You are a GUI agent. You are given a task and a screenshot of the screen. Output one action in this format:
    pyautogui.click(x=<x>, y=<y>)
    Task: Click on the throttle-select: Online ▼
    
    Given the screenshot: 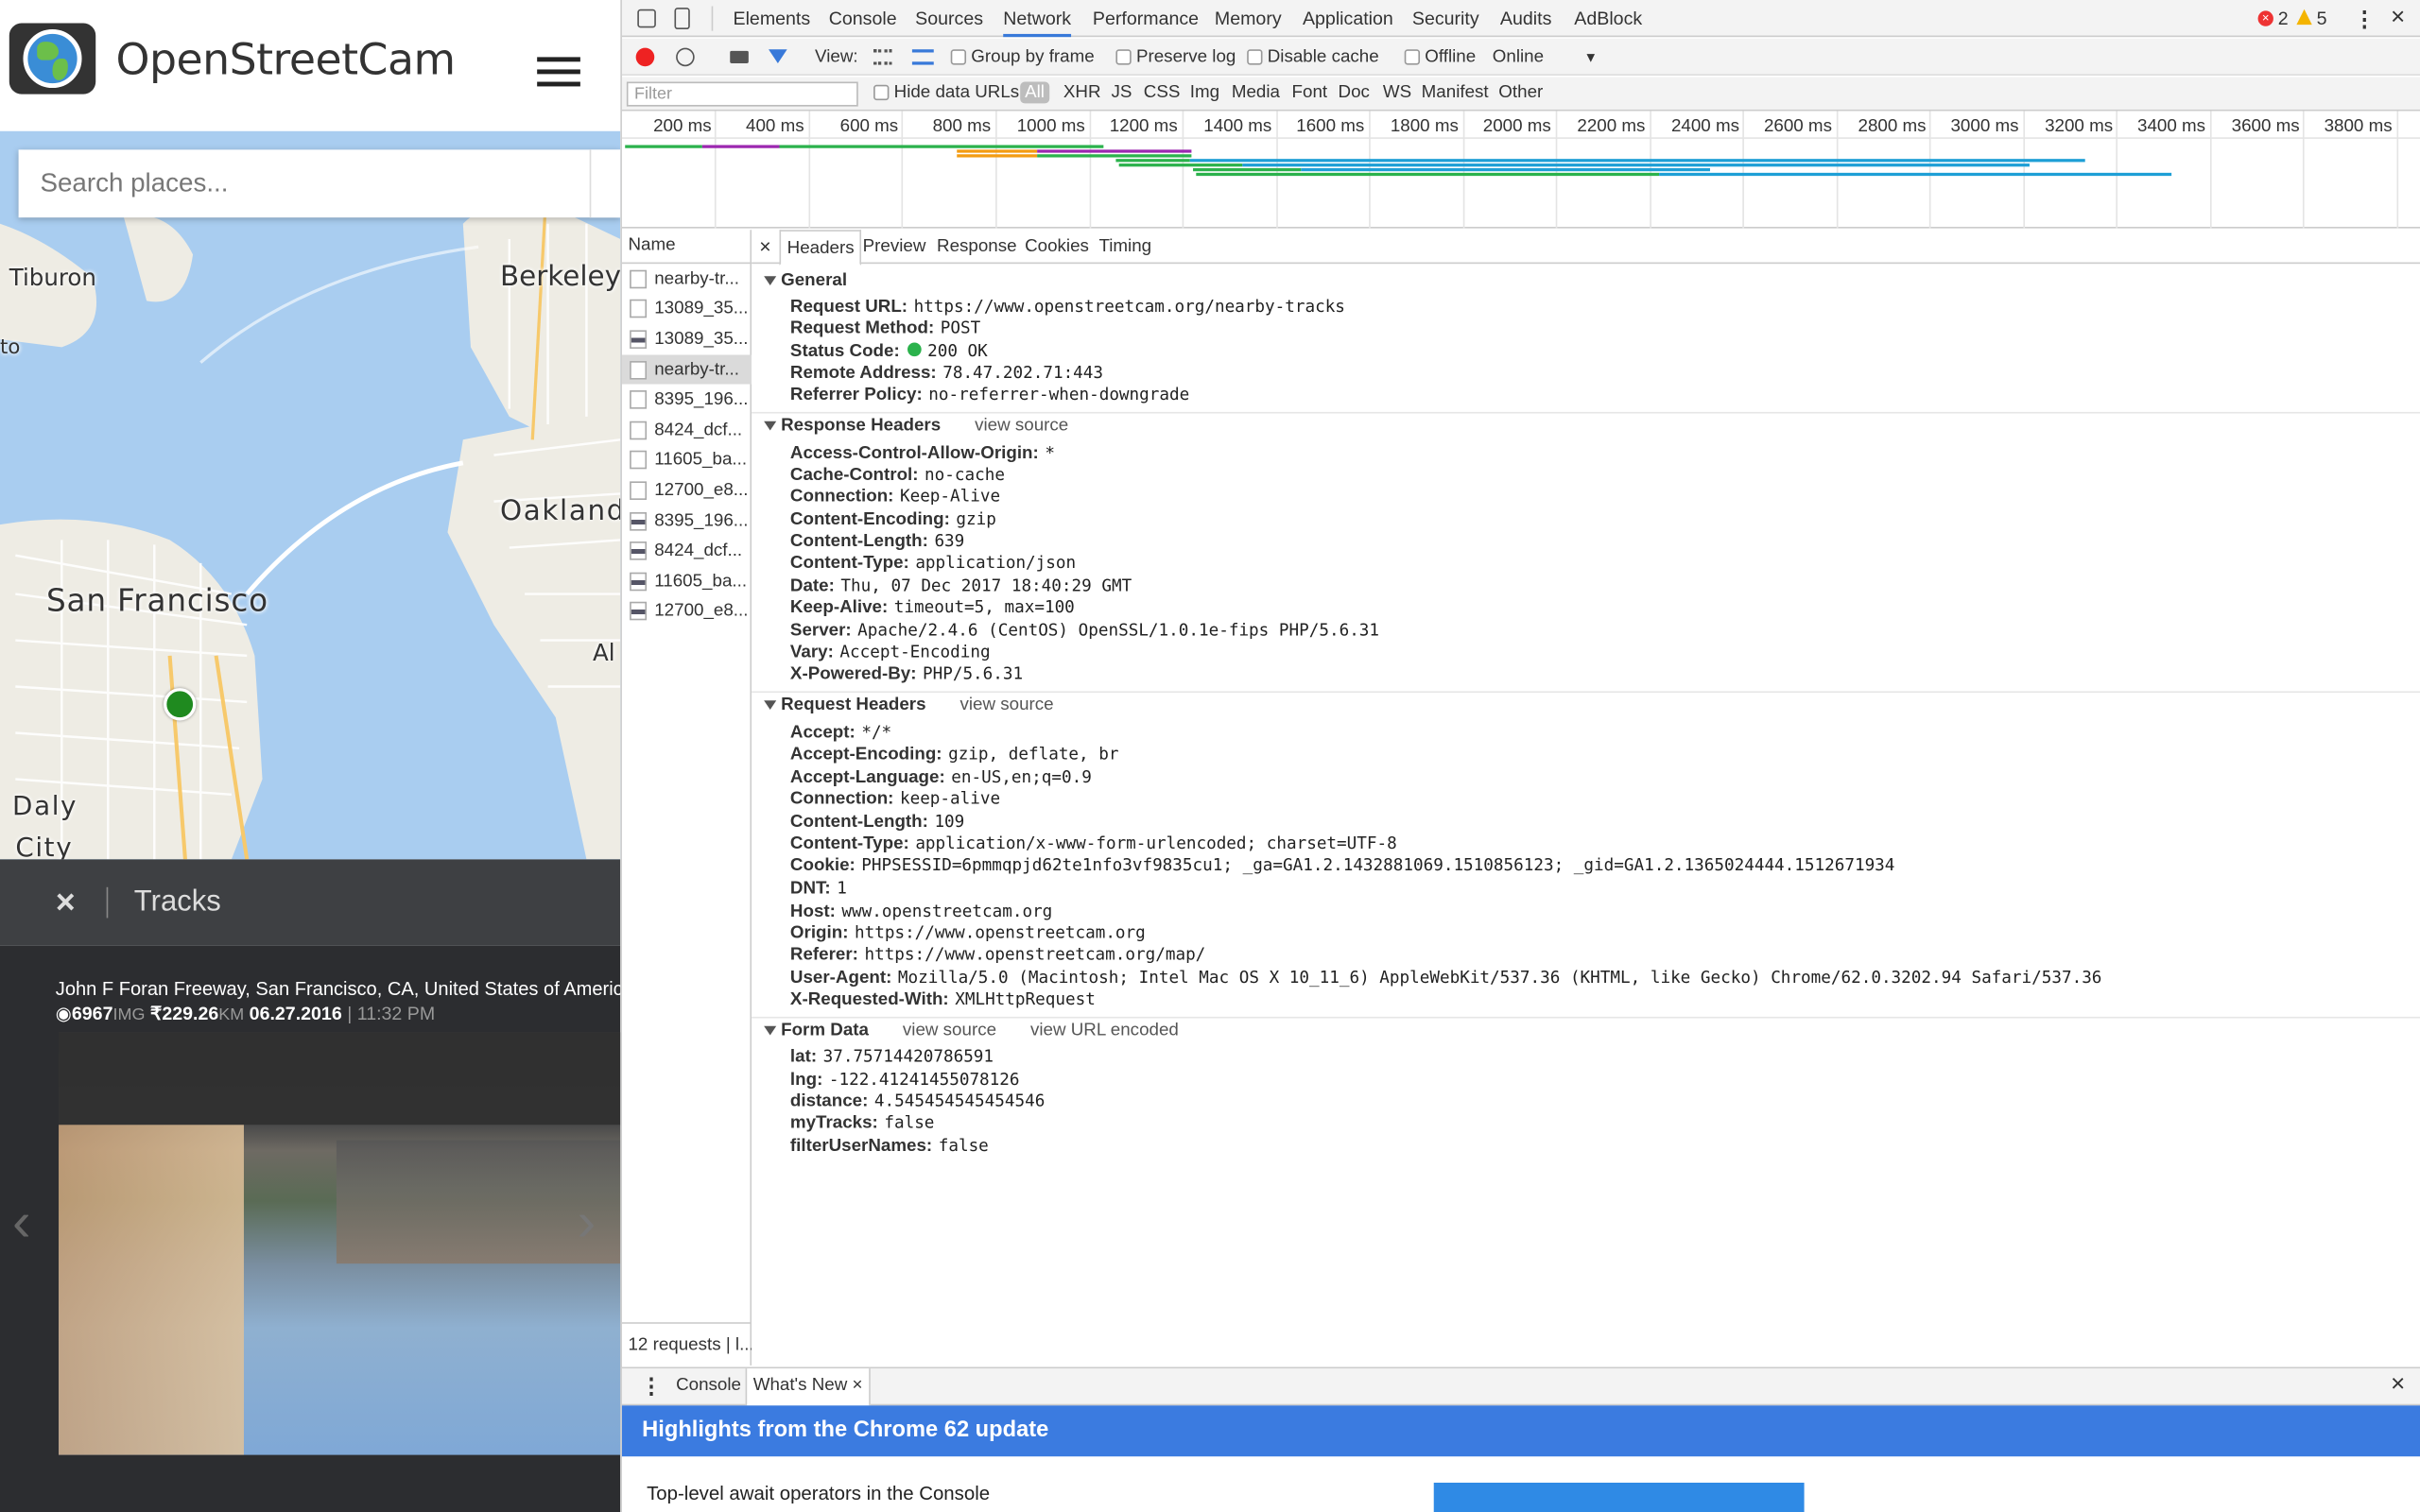 What is the action you would take?
    pyautogui.click(x=1545, y=57)
    